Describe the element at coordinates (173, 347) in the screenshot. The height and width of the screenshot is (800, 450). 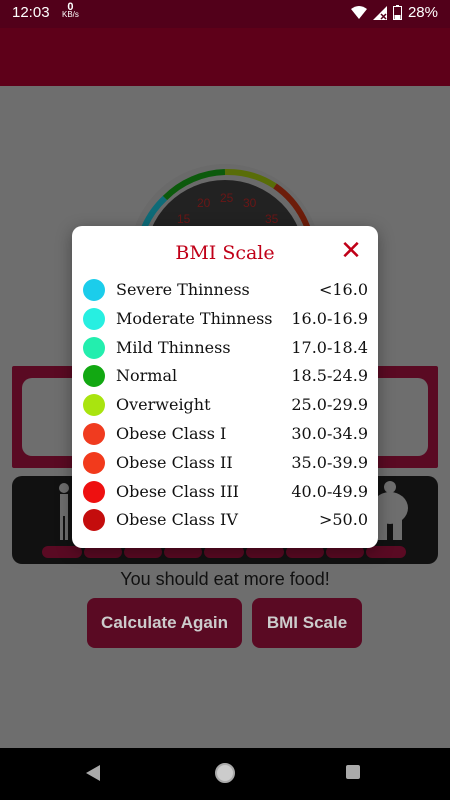
I see `category-label: Mild Thinness` at that location.